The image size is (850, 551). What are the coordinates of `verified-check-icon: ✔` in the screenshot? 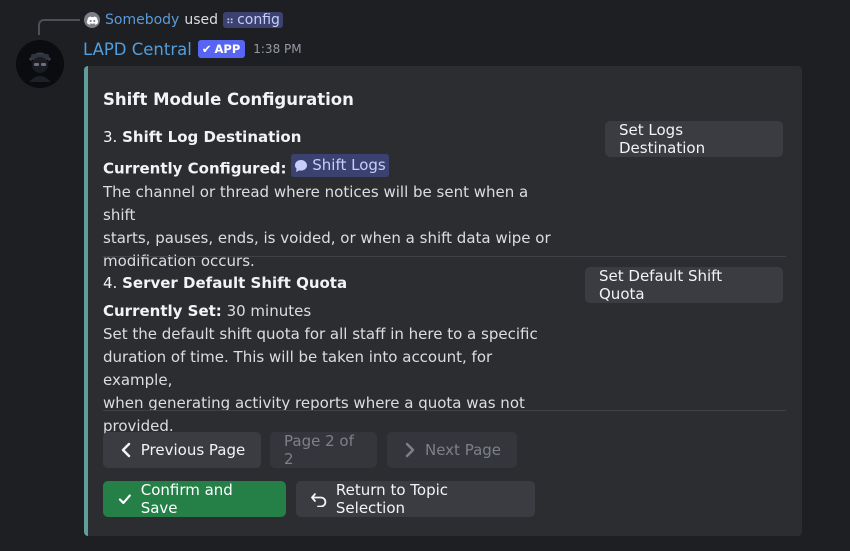 It's located at (206, 49).